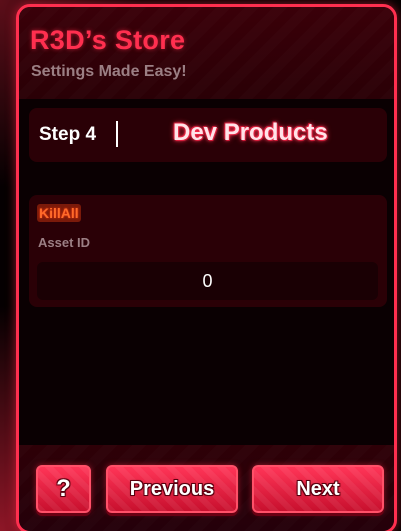 This screenshot has width=401, height=531. I want to click on step-bar: Step 4 Dev Products, so click(208, 135).